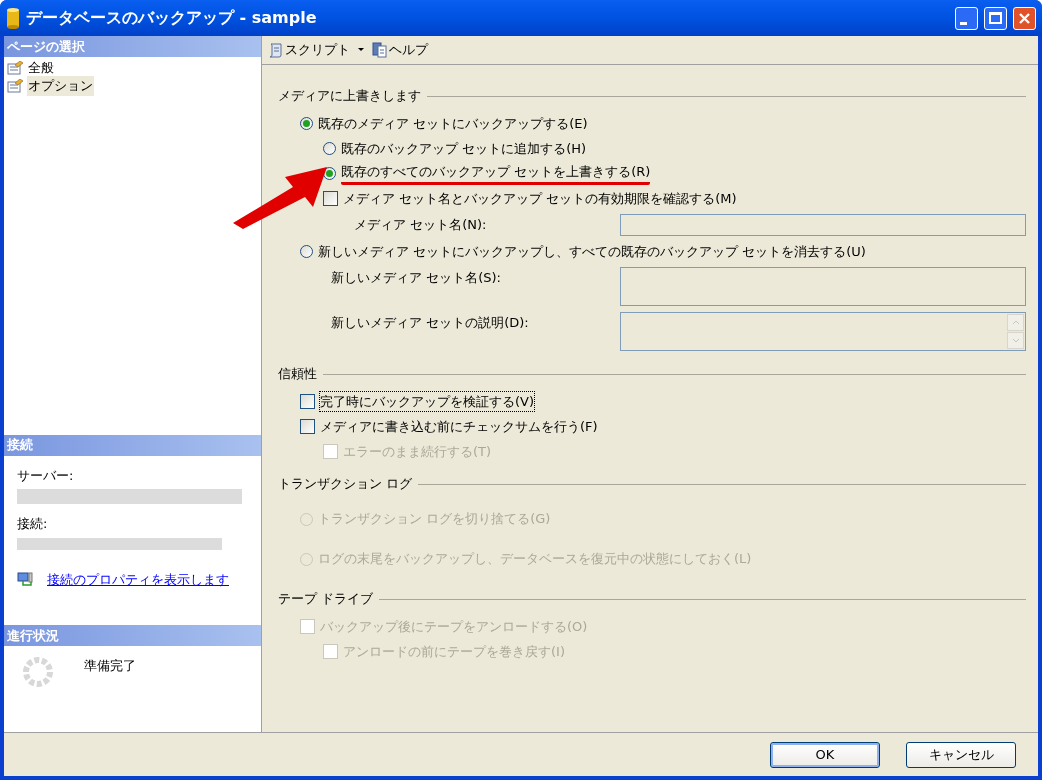 The image size is (1042, 780). What do you see at coordinates (453, 123) in the screenshot?
I see `option-label: 既存のメディア セットにバックアップする(E)` at bounding box center [453, 123].